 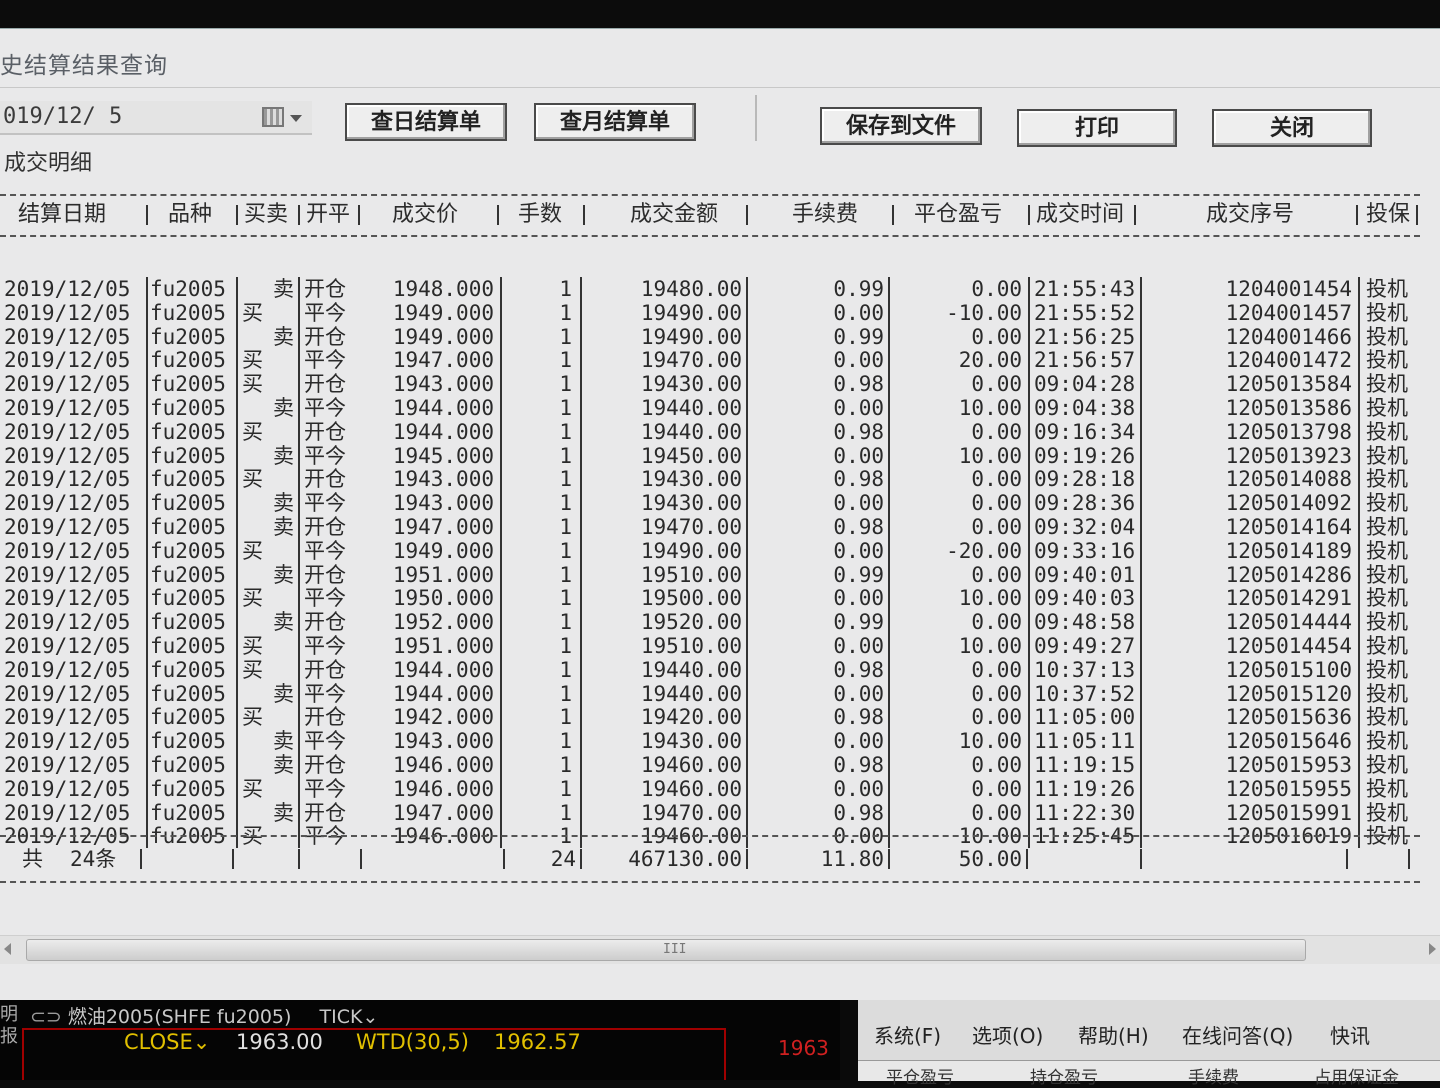 What do you see at coordinates (425, 215) in the screenshot?
I see `header-price: 成交价` at bounding box center [425, 215].